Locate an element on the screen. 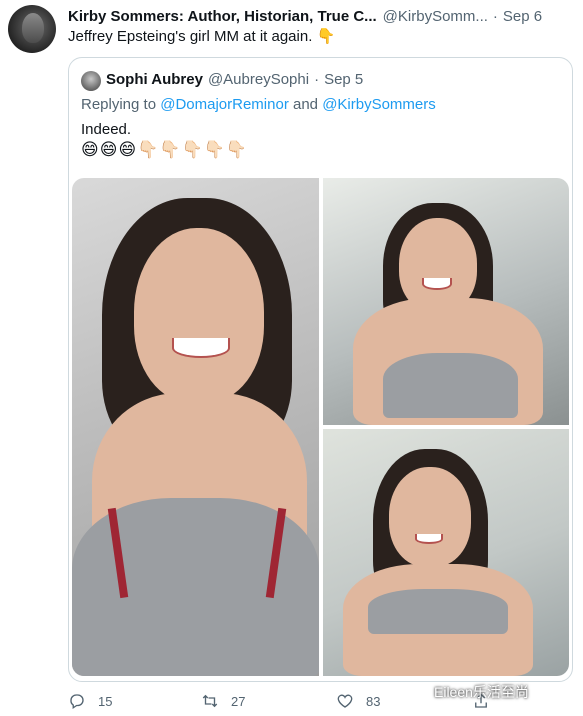  reply-button: 15 is located at coordinates (90, 701).